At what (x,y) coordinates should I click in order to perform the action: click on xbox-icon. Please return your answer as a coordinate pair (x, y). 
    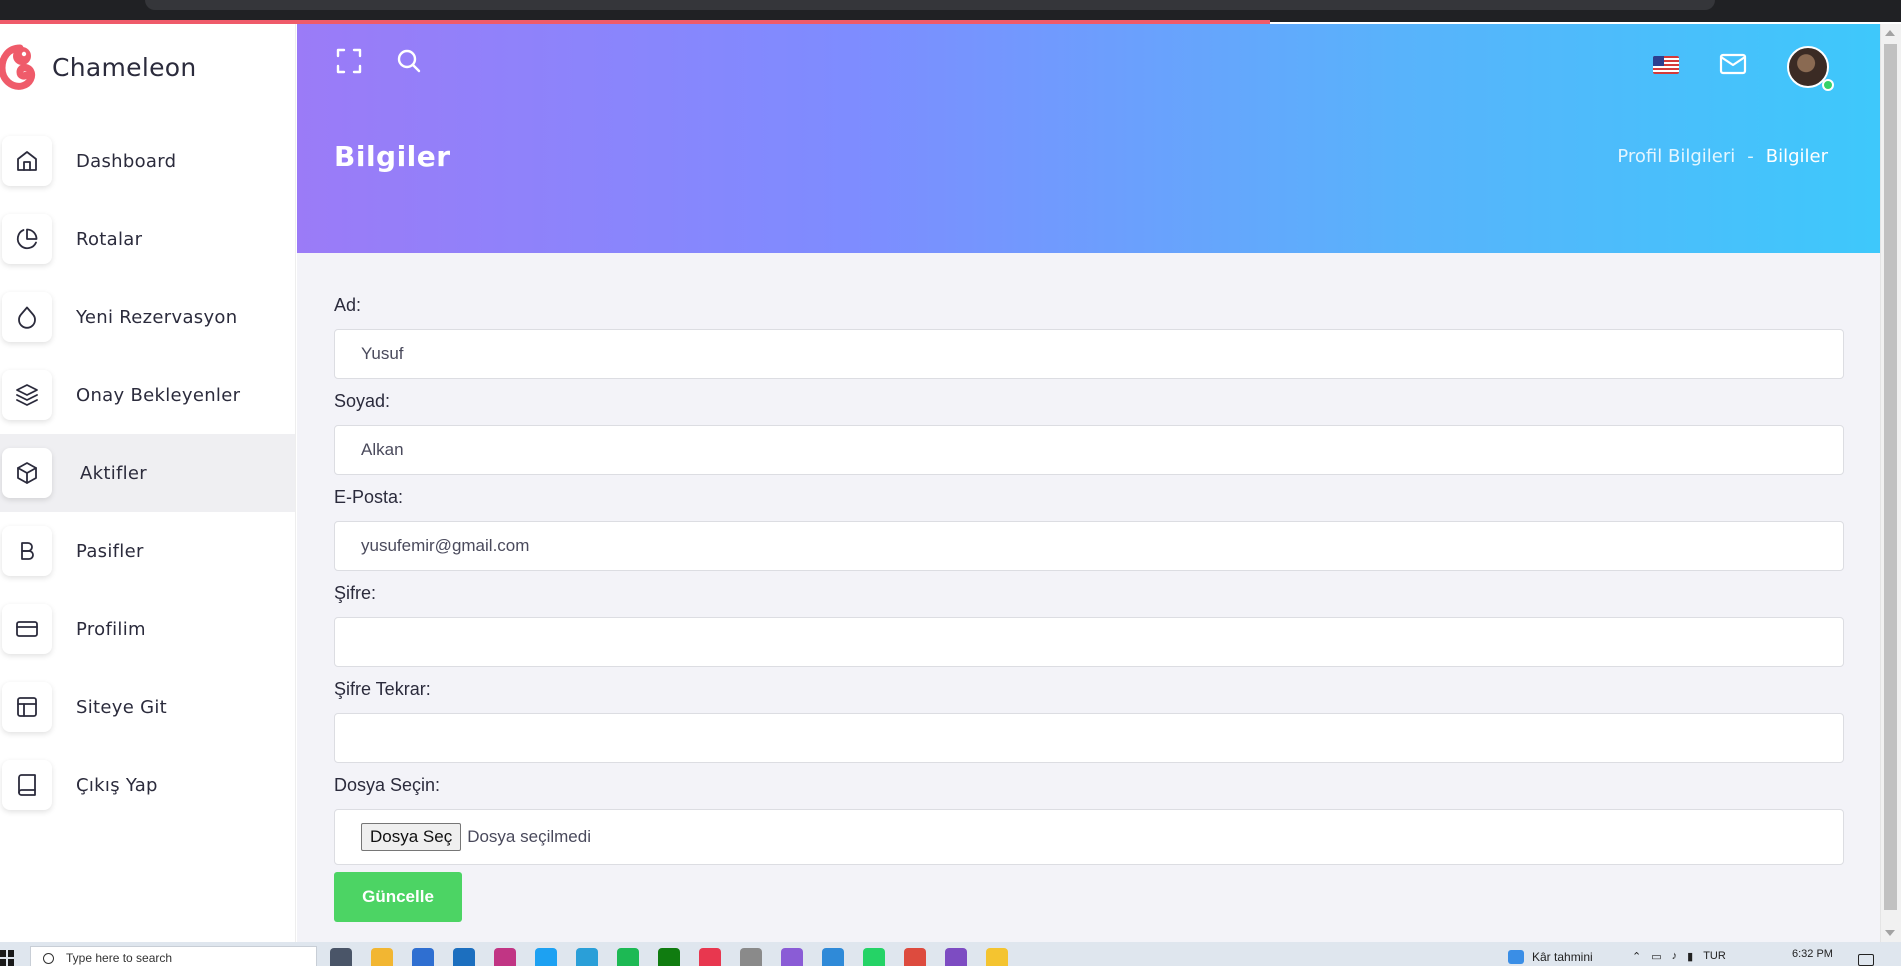
    Looking at the image, I should click on (669, 957).